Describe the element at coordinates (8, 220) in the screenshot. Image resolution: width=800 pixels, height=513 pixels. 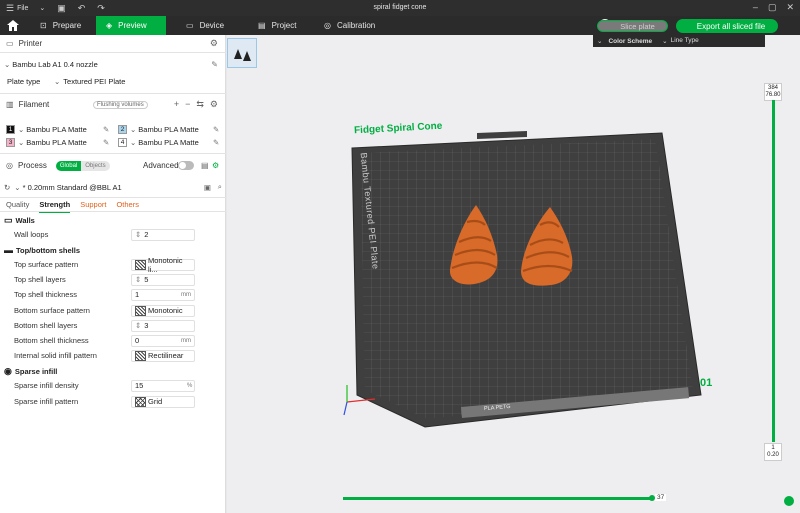
I see `walls-icon: ▭` at that location.